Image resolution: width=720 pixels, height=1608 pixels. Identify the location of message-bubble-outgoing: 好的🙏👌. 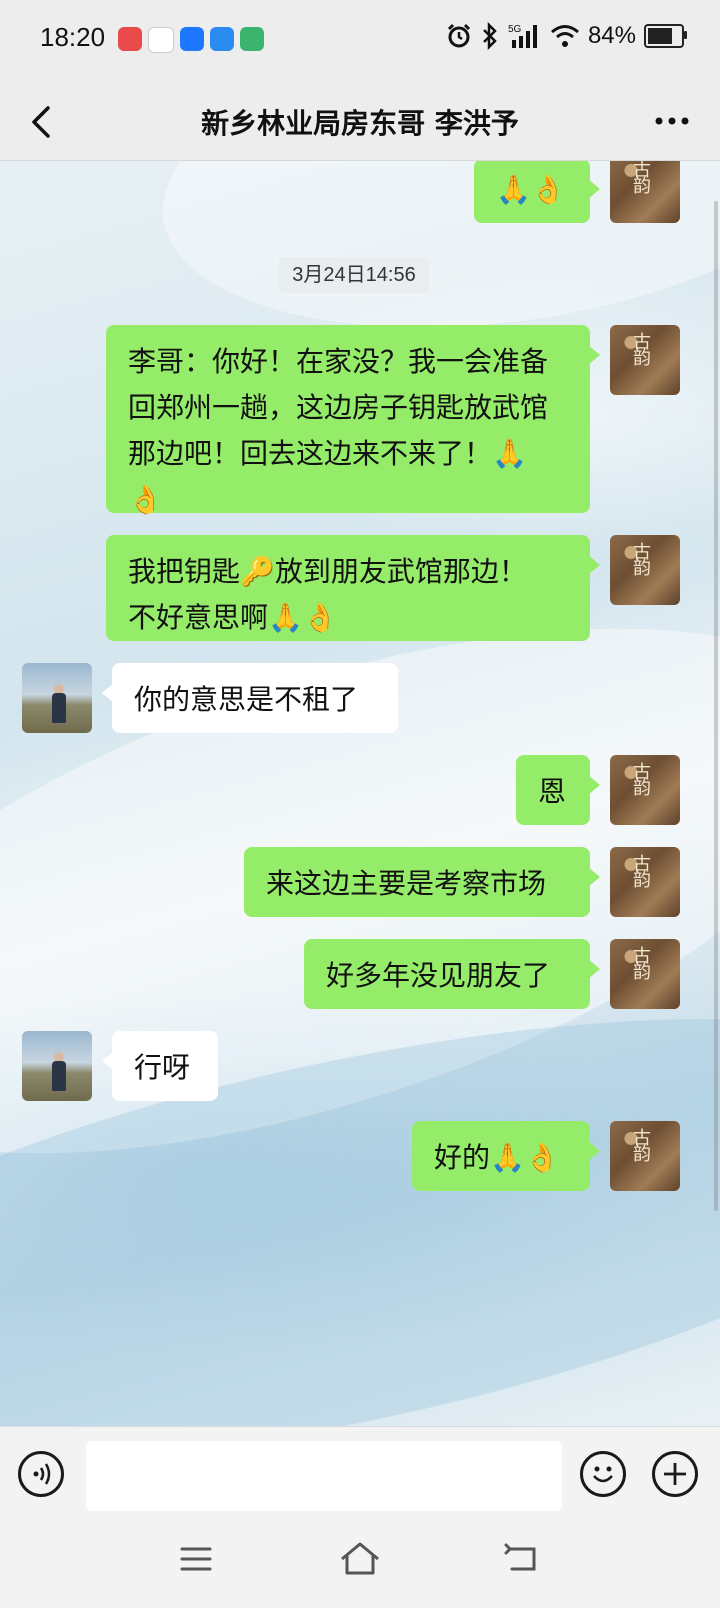
(506, 1156).